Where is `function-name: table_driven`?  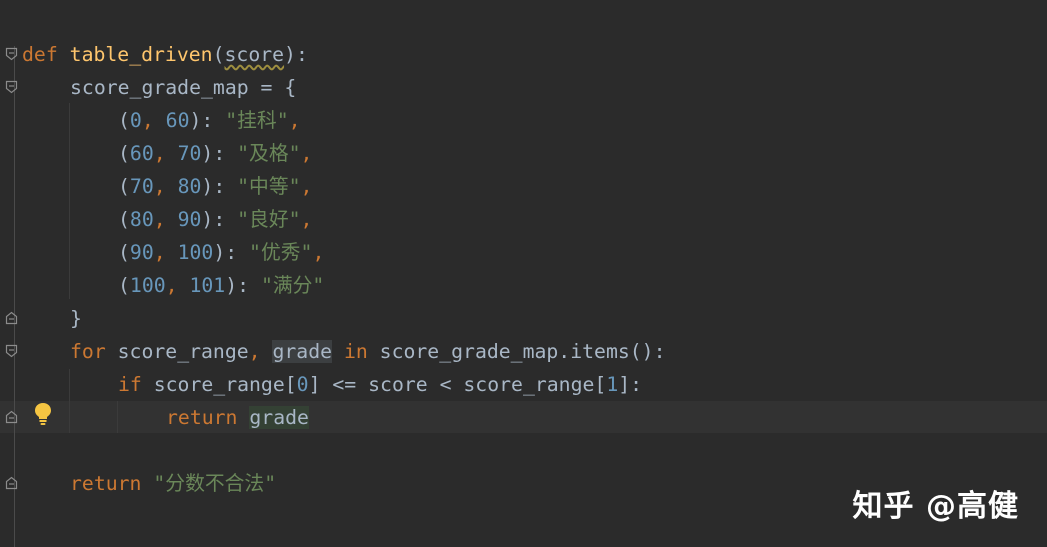
function-name: table_driven is located at coordinates (141, 54).